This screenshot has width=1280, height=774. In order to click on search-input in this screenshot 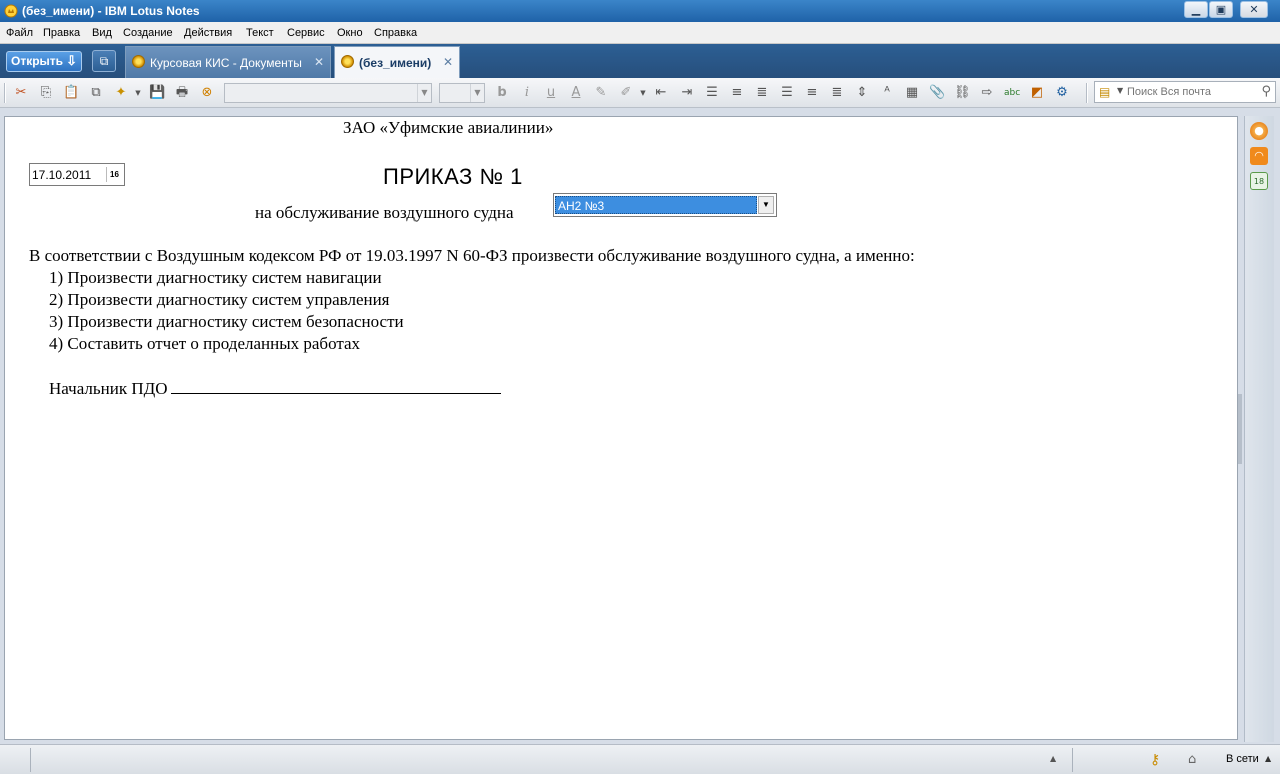, I will do `click(1189, 92)`.